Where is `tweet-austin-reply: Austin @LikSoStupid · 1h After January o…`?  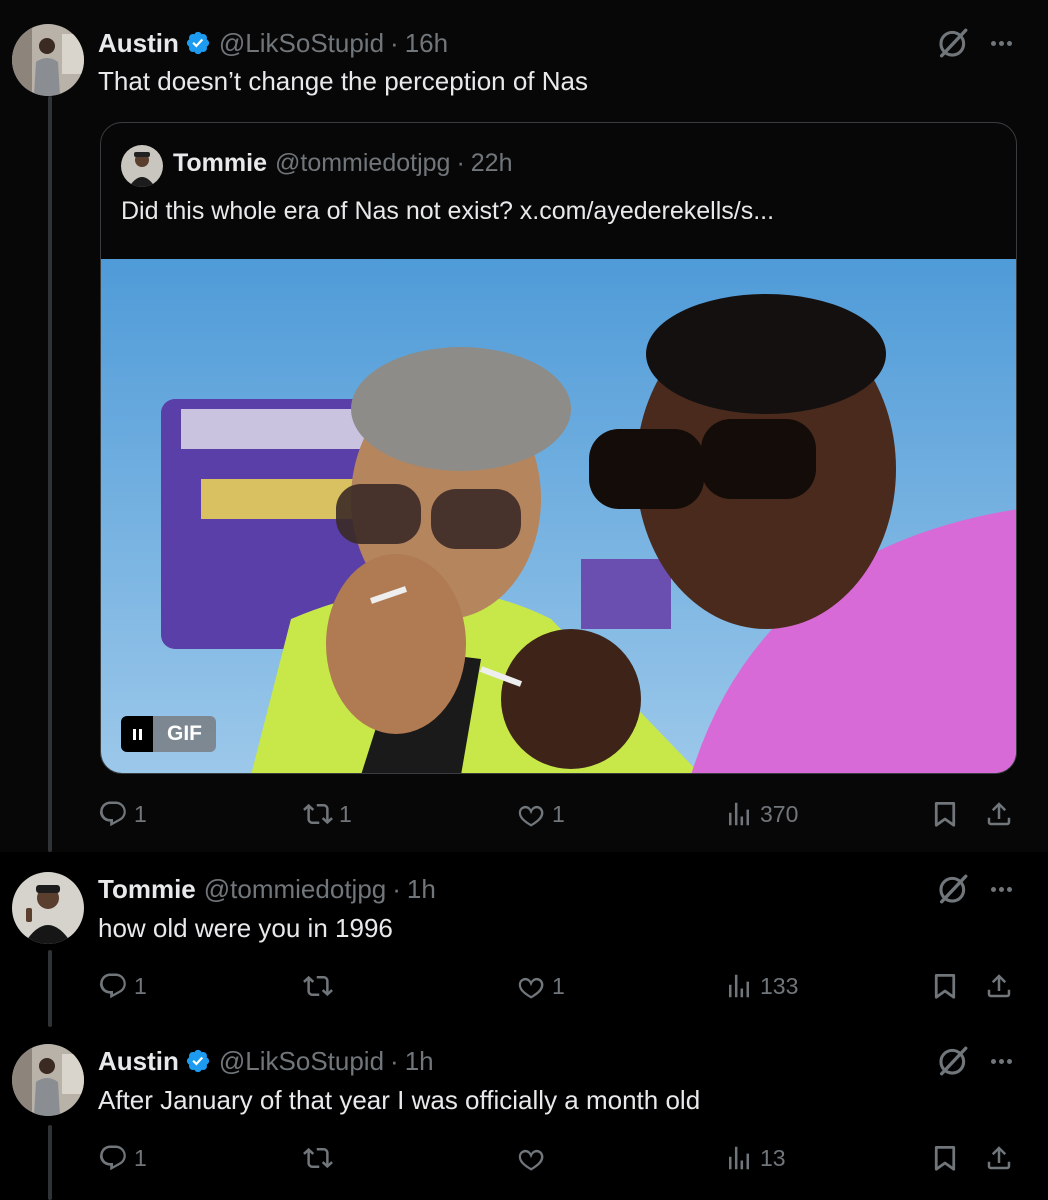 tweet-austin-reply: Austin @LikSoStupid · 1h After January o… is located at coordinates (524, 1113).